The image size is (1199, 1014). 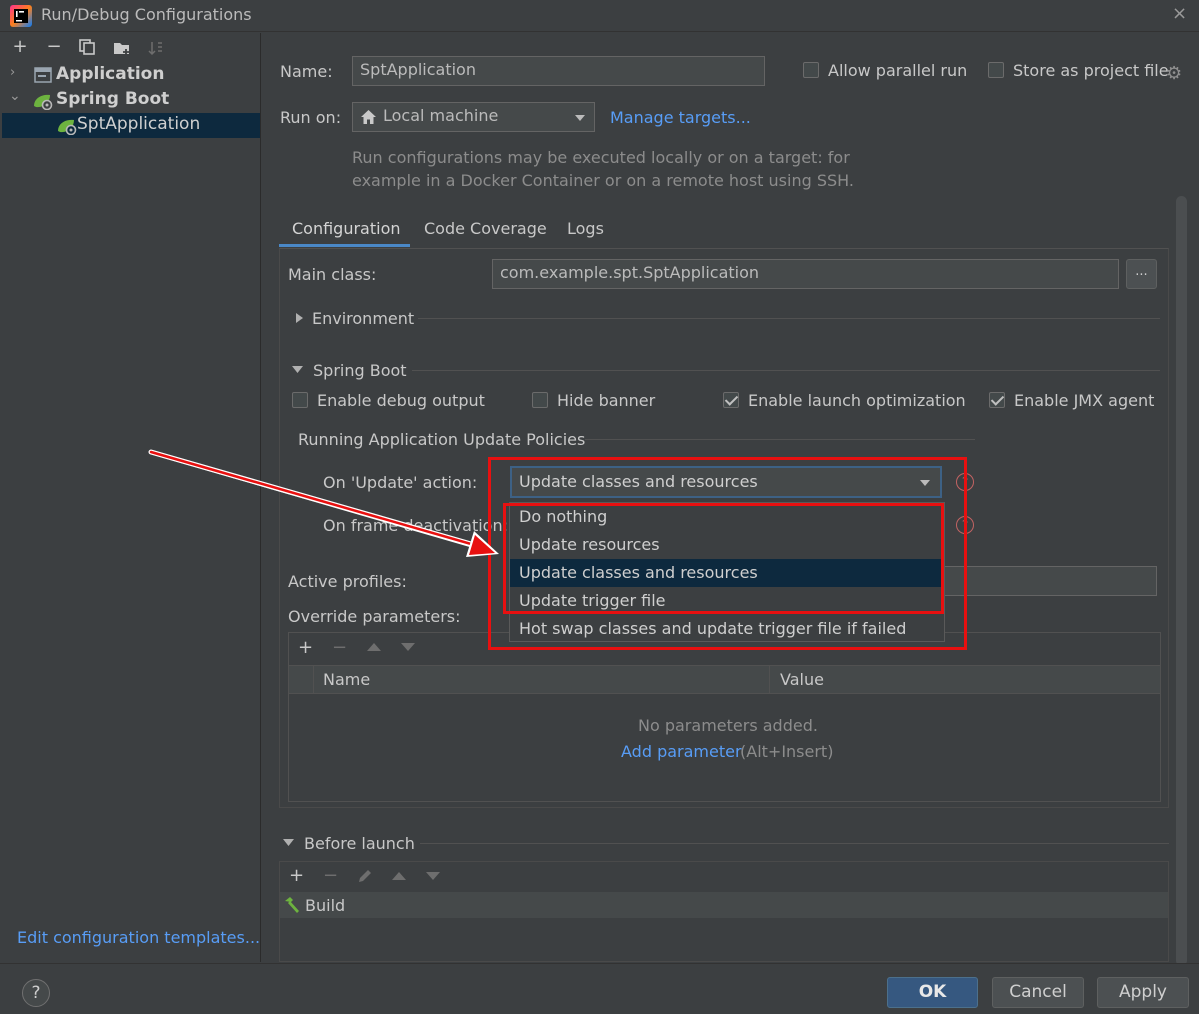 I want to click on active-profiles-label: Active profiles:, so click(x=347, y=581).